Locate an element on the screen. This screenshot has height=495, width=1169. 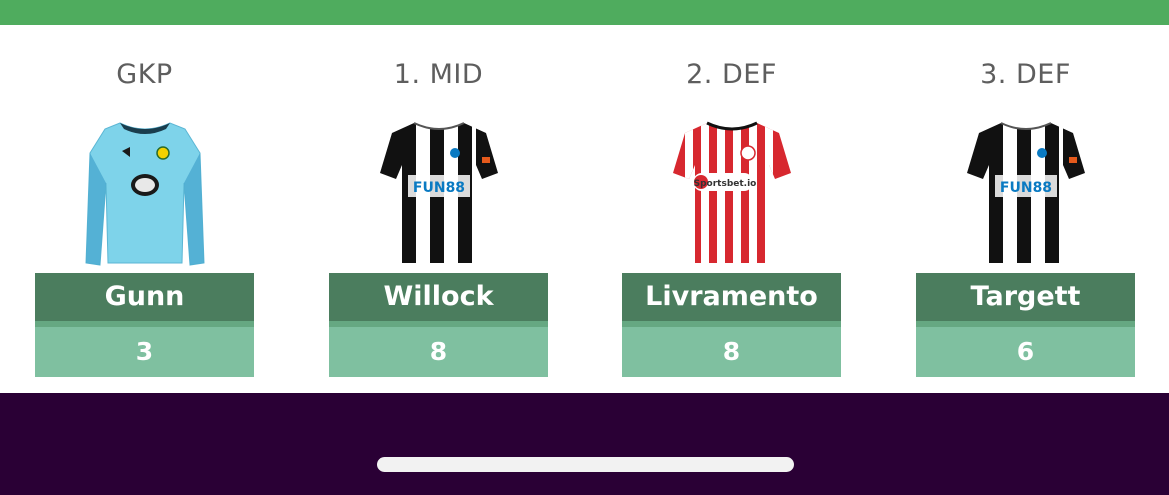
player-points: 3 is located at coordinates (144, 352).